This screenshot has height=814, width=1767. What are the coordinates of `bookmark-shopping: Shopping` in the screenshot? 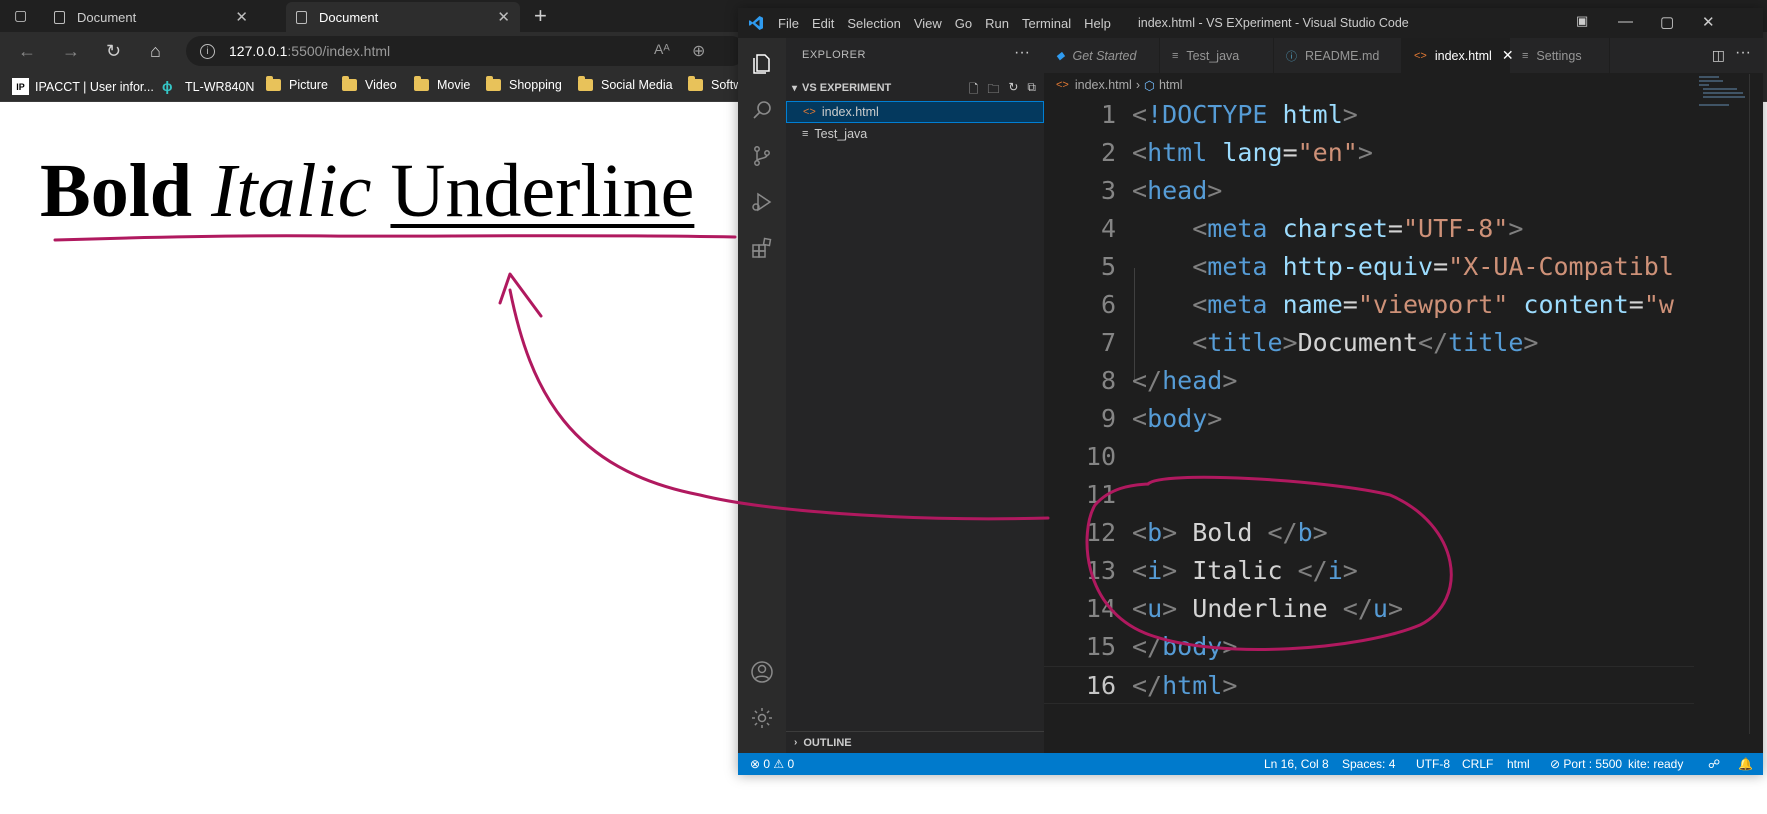 It's located at (524, 84).